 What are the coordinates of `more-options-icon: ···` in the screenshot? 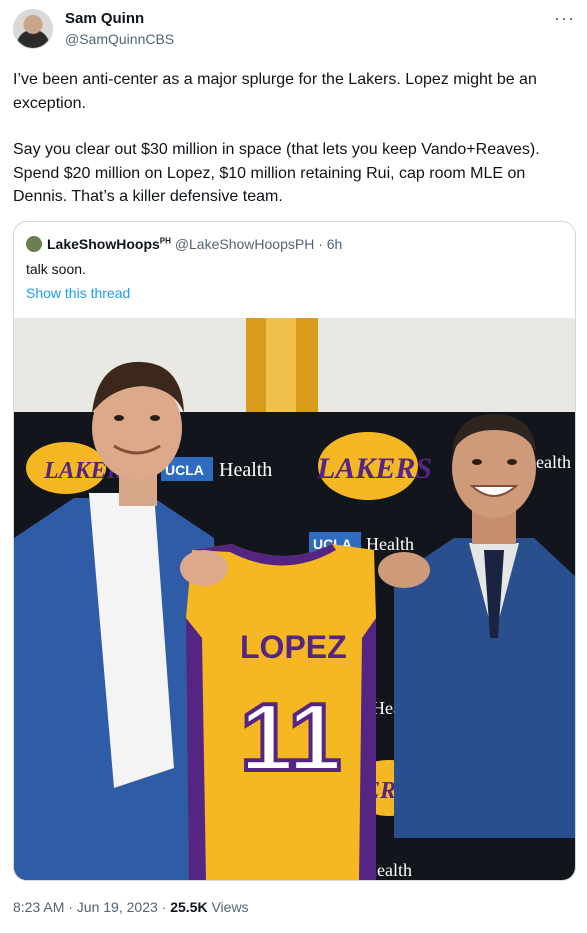 It's located at (564, 18).